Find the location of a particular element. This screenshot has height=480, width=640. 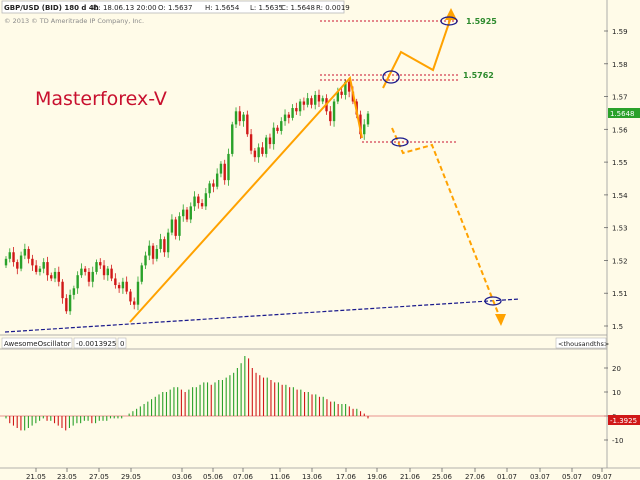

price-tick-label: 1.56 is located at coordinates (620, 130).